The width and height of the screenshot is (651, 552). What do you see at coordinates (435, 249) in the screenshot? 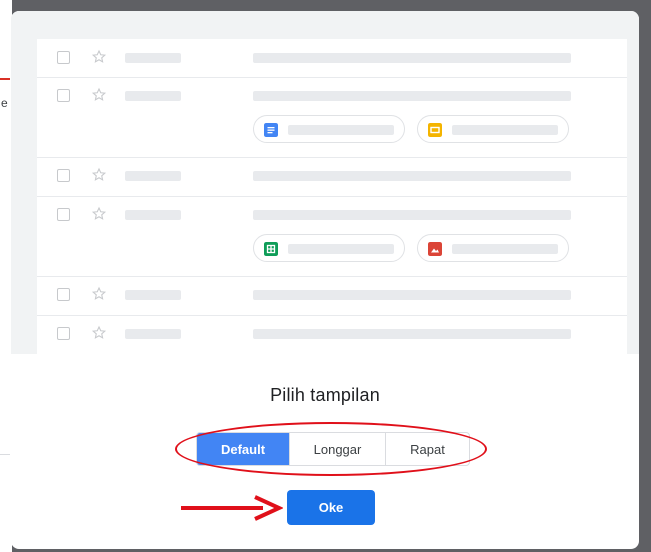
I see `photo-icon` at bounding box center [435, 249].